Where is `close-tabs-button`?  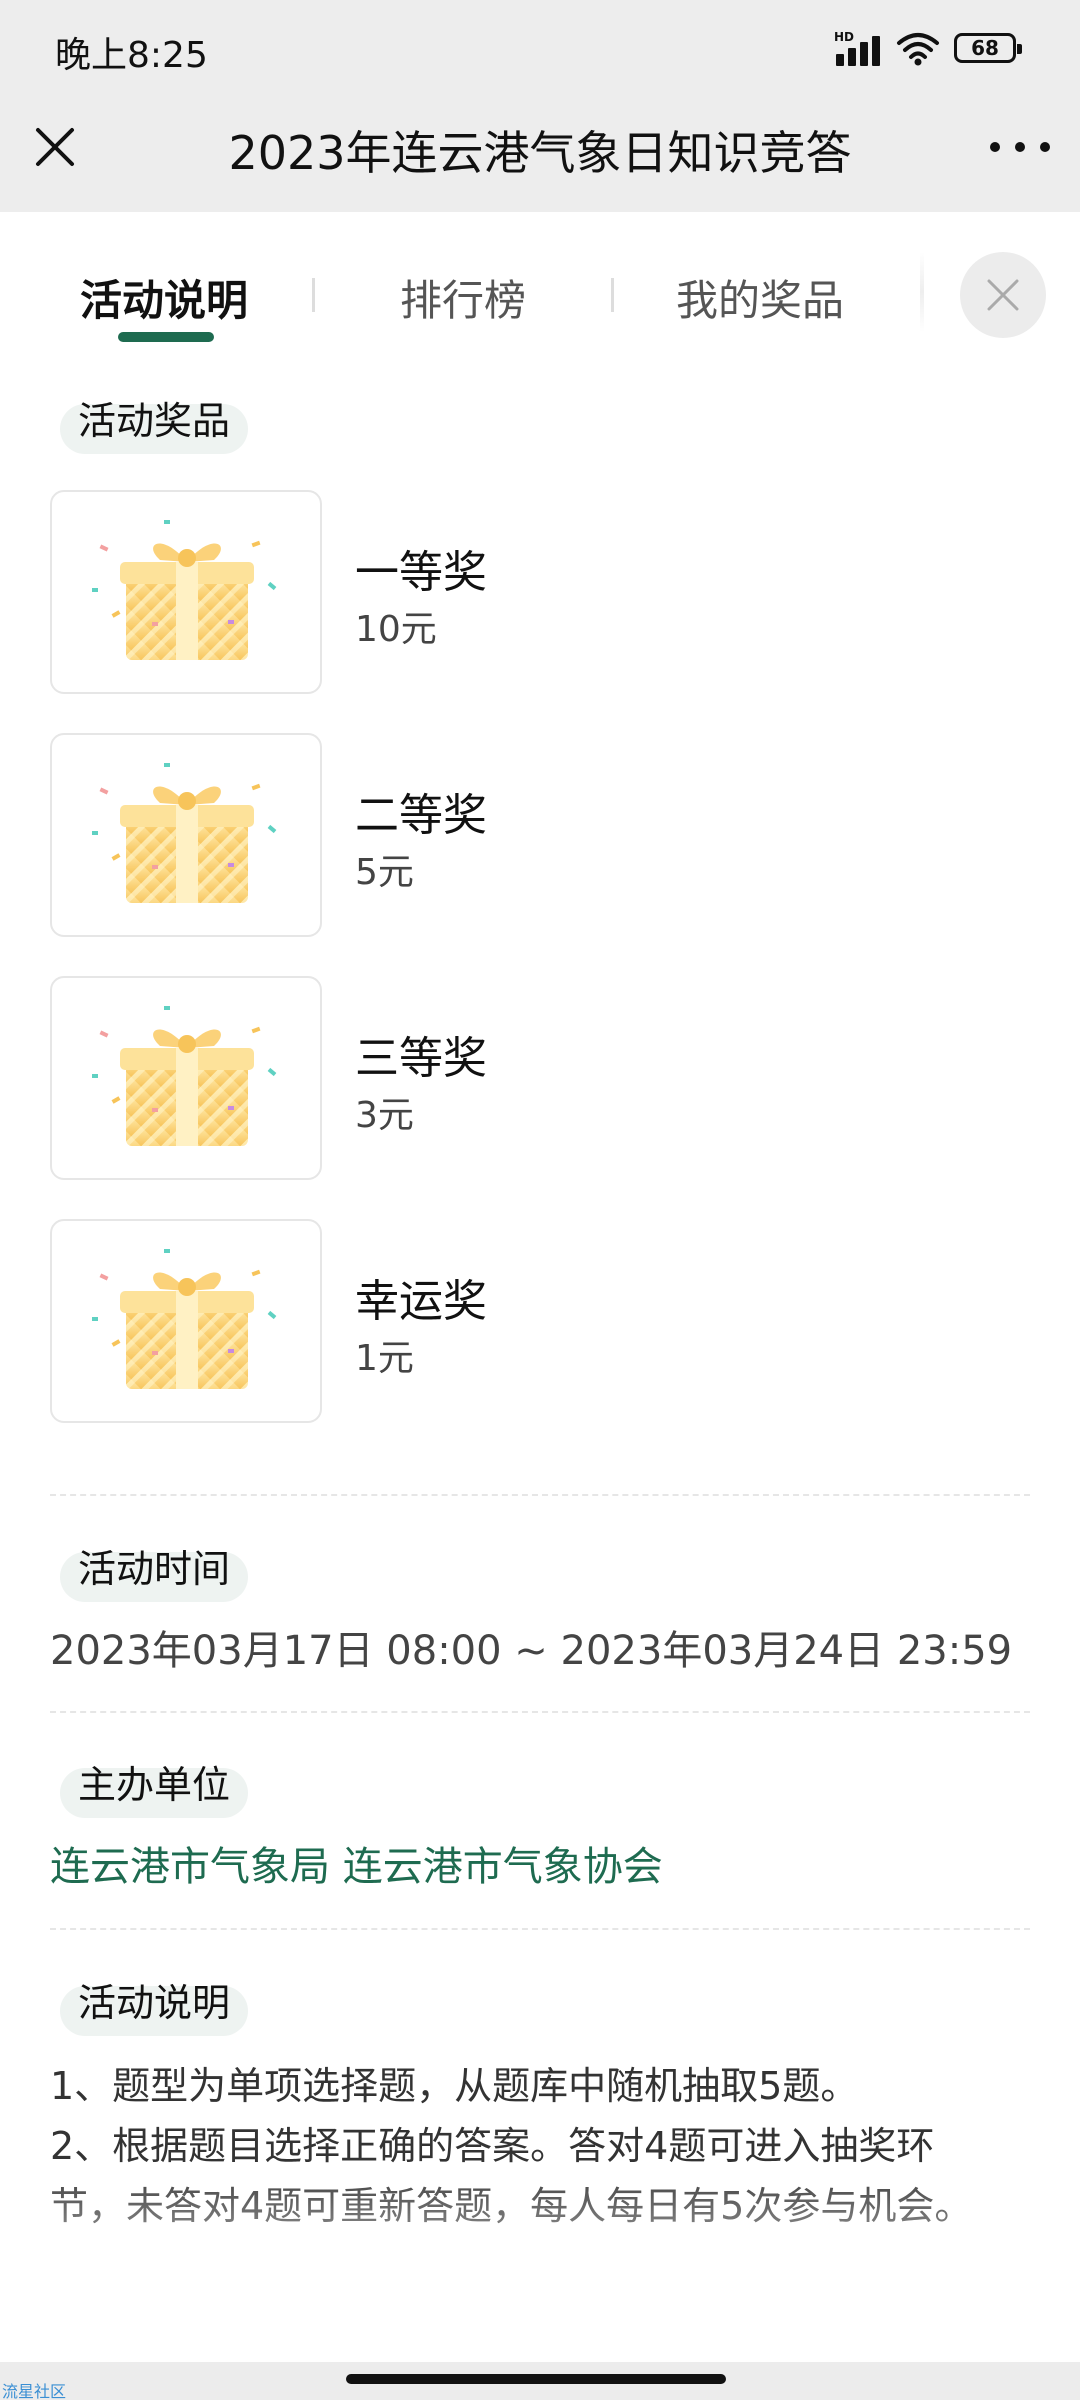
close-tabs-button is located at coordinates (1003, 295).